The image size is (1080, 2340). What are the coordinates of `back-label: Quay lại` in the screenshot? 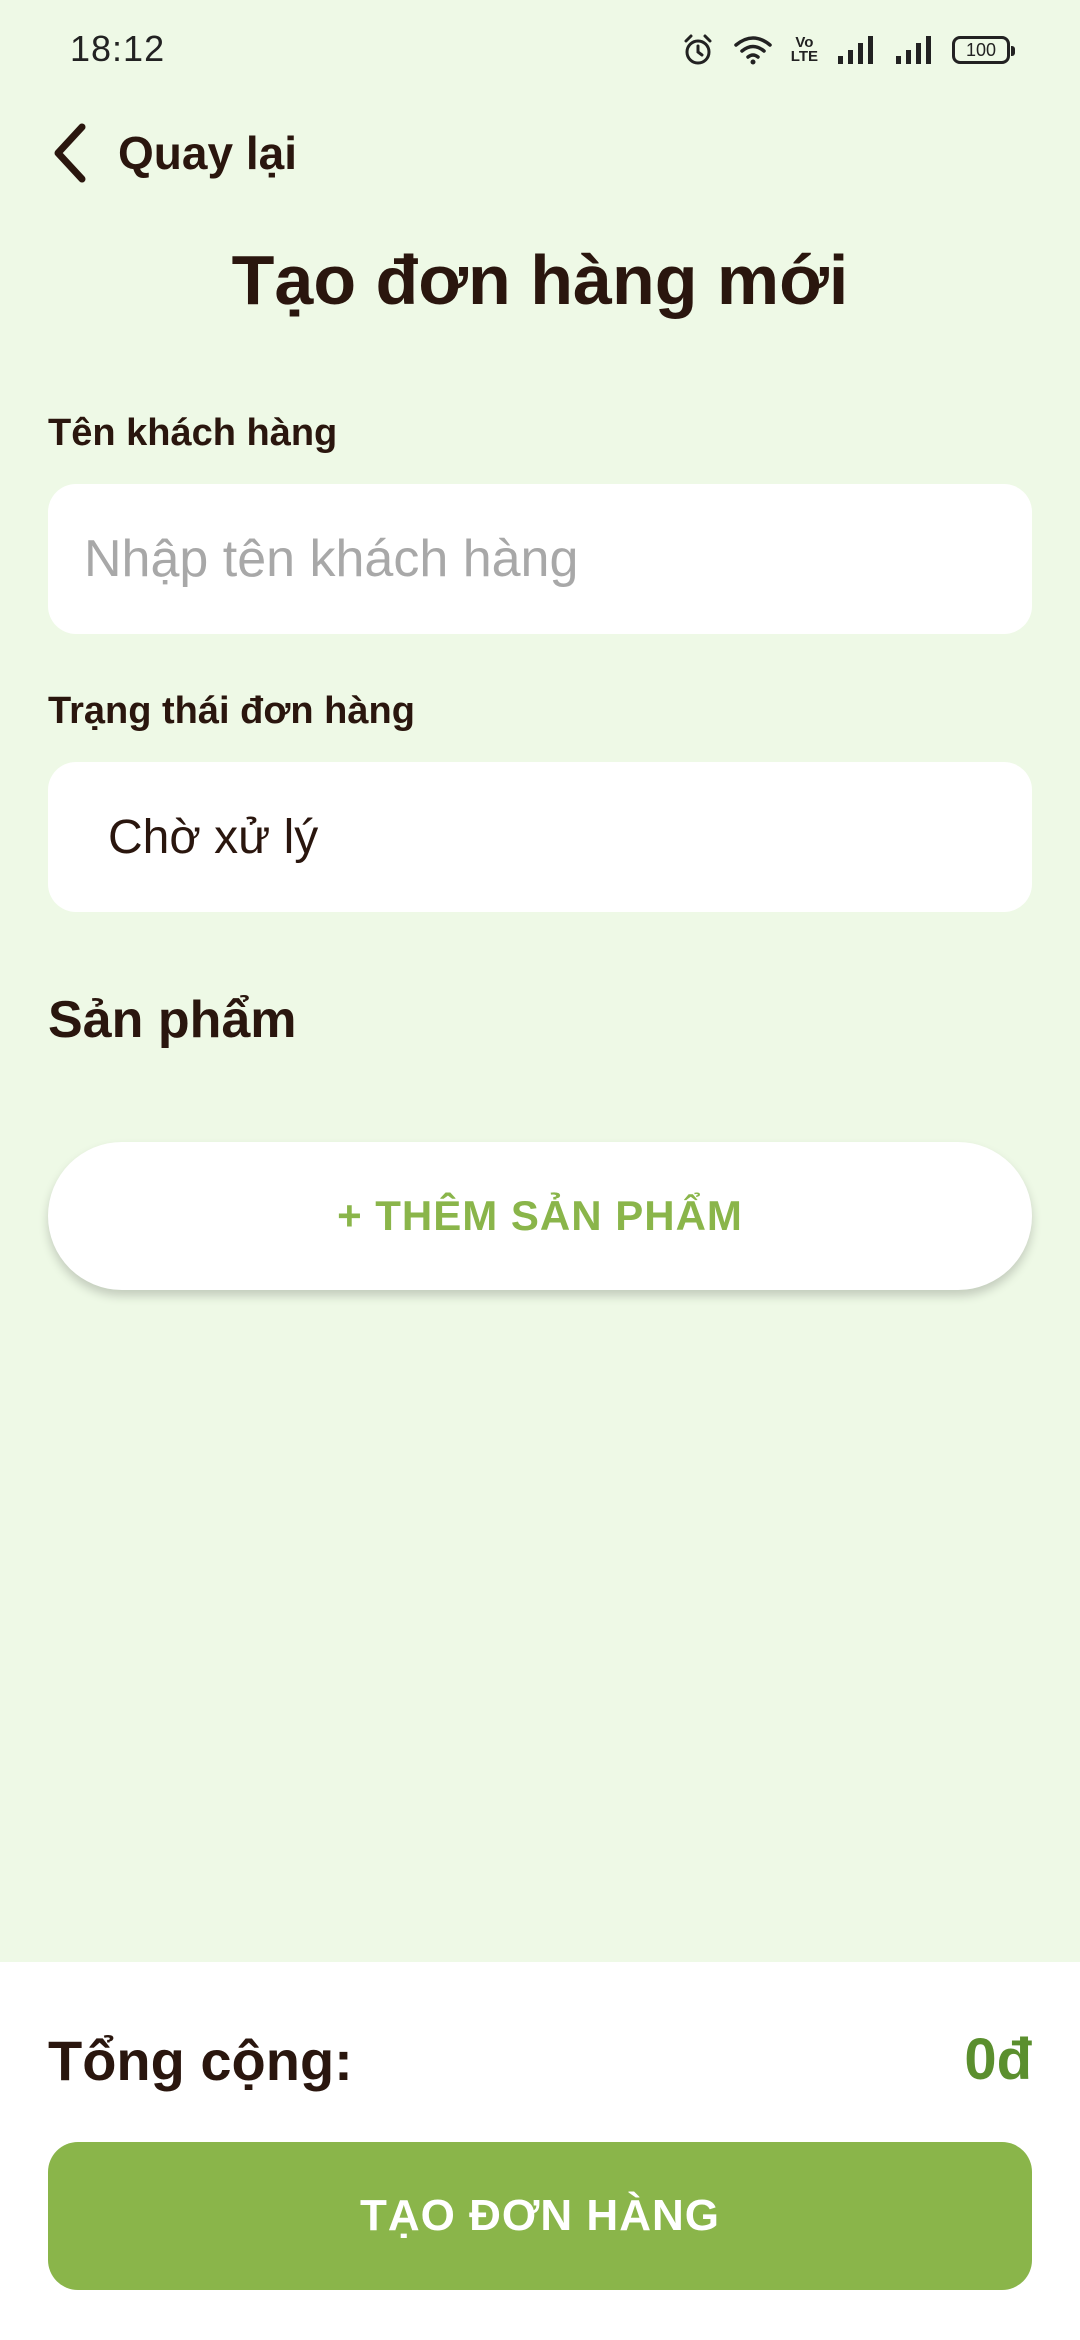 It's located at (207, 153).